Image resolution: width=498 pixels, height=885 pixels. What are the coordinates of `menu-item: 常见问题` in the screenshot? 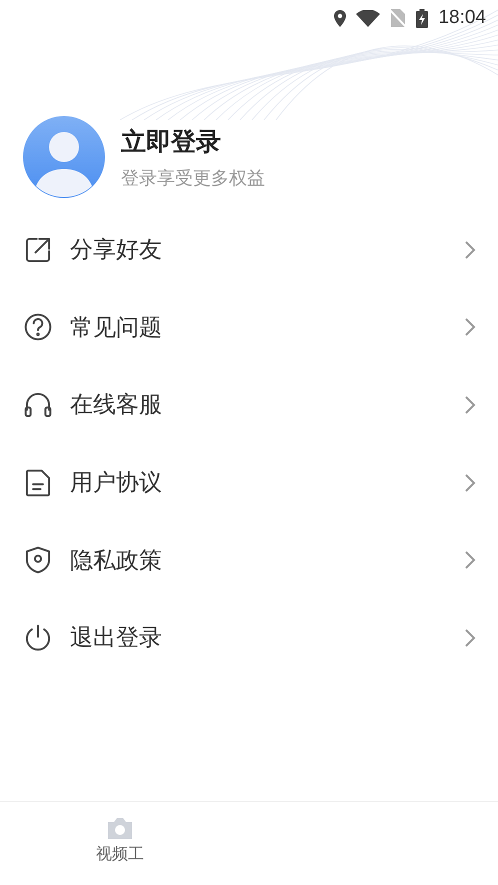 It's located at (249, 327).